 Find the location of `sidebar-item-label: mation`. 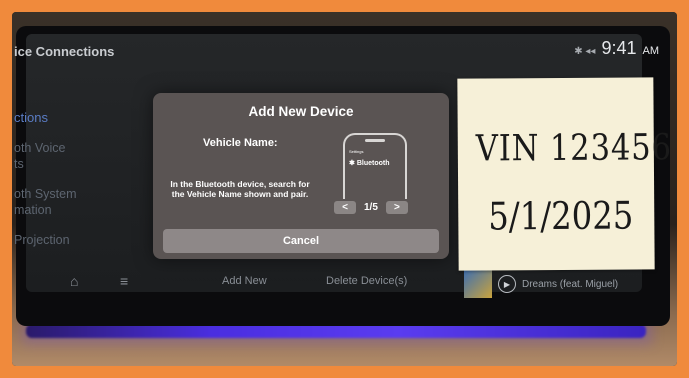

sidebar-item-label: mation is located at coordinates (33, 210).